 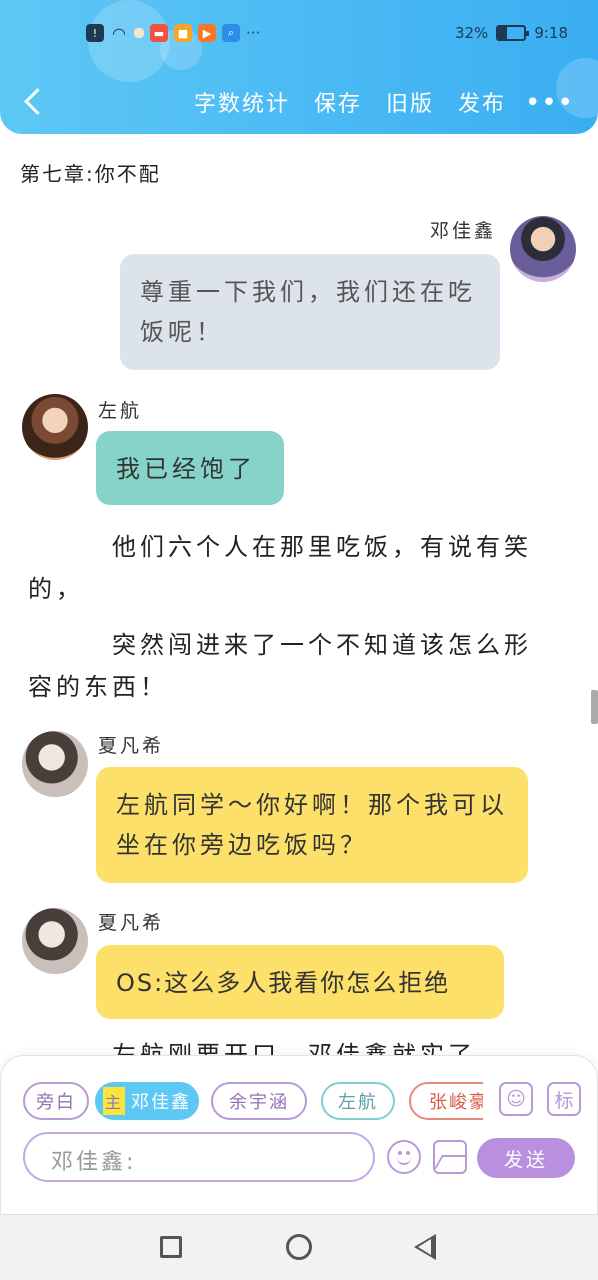 What do you see at coordinates (120, 411) in the screenshot?
I see `speaker-name: 左航` at bounding box center [120, 411].